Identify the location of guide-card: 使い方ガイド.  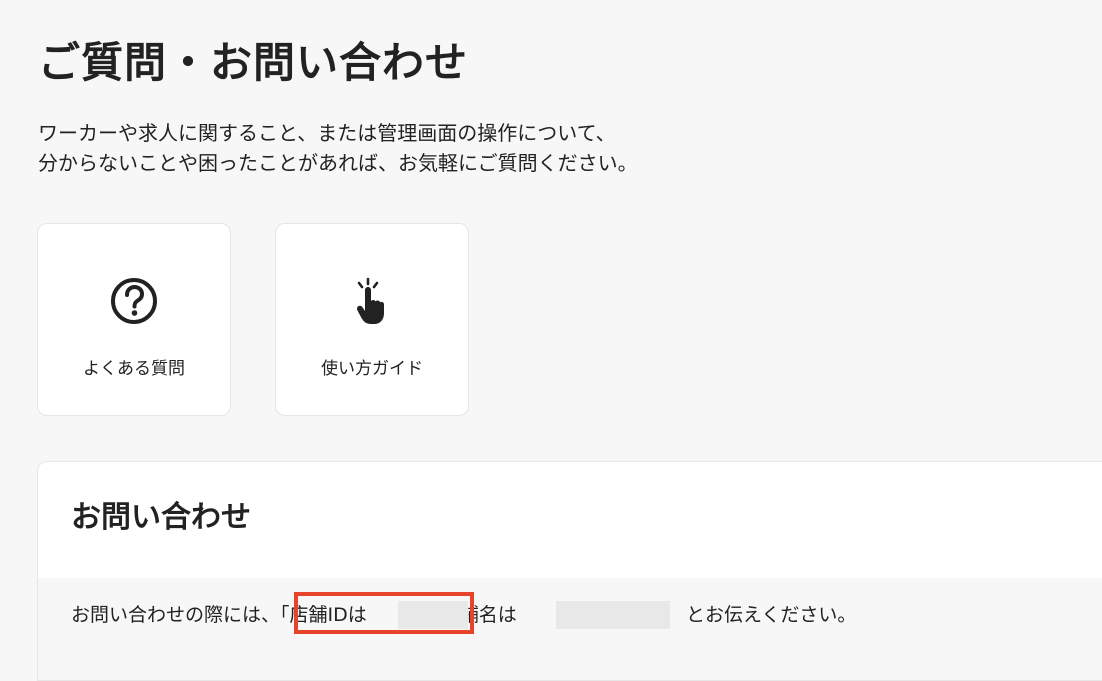
(372, 319).